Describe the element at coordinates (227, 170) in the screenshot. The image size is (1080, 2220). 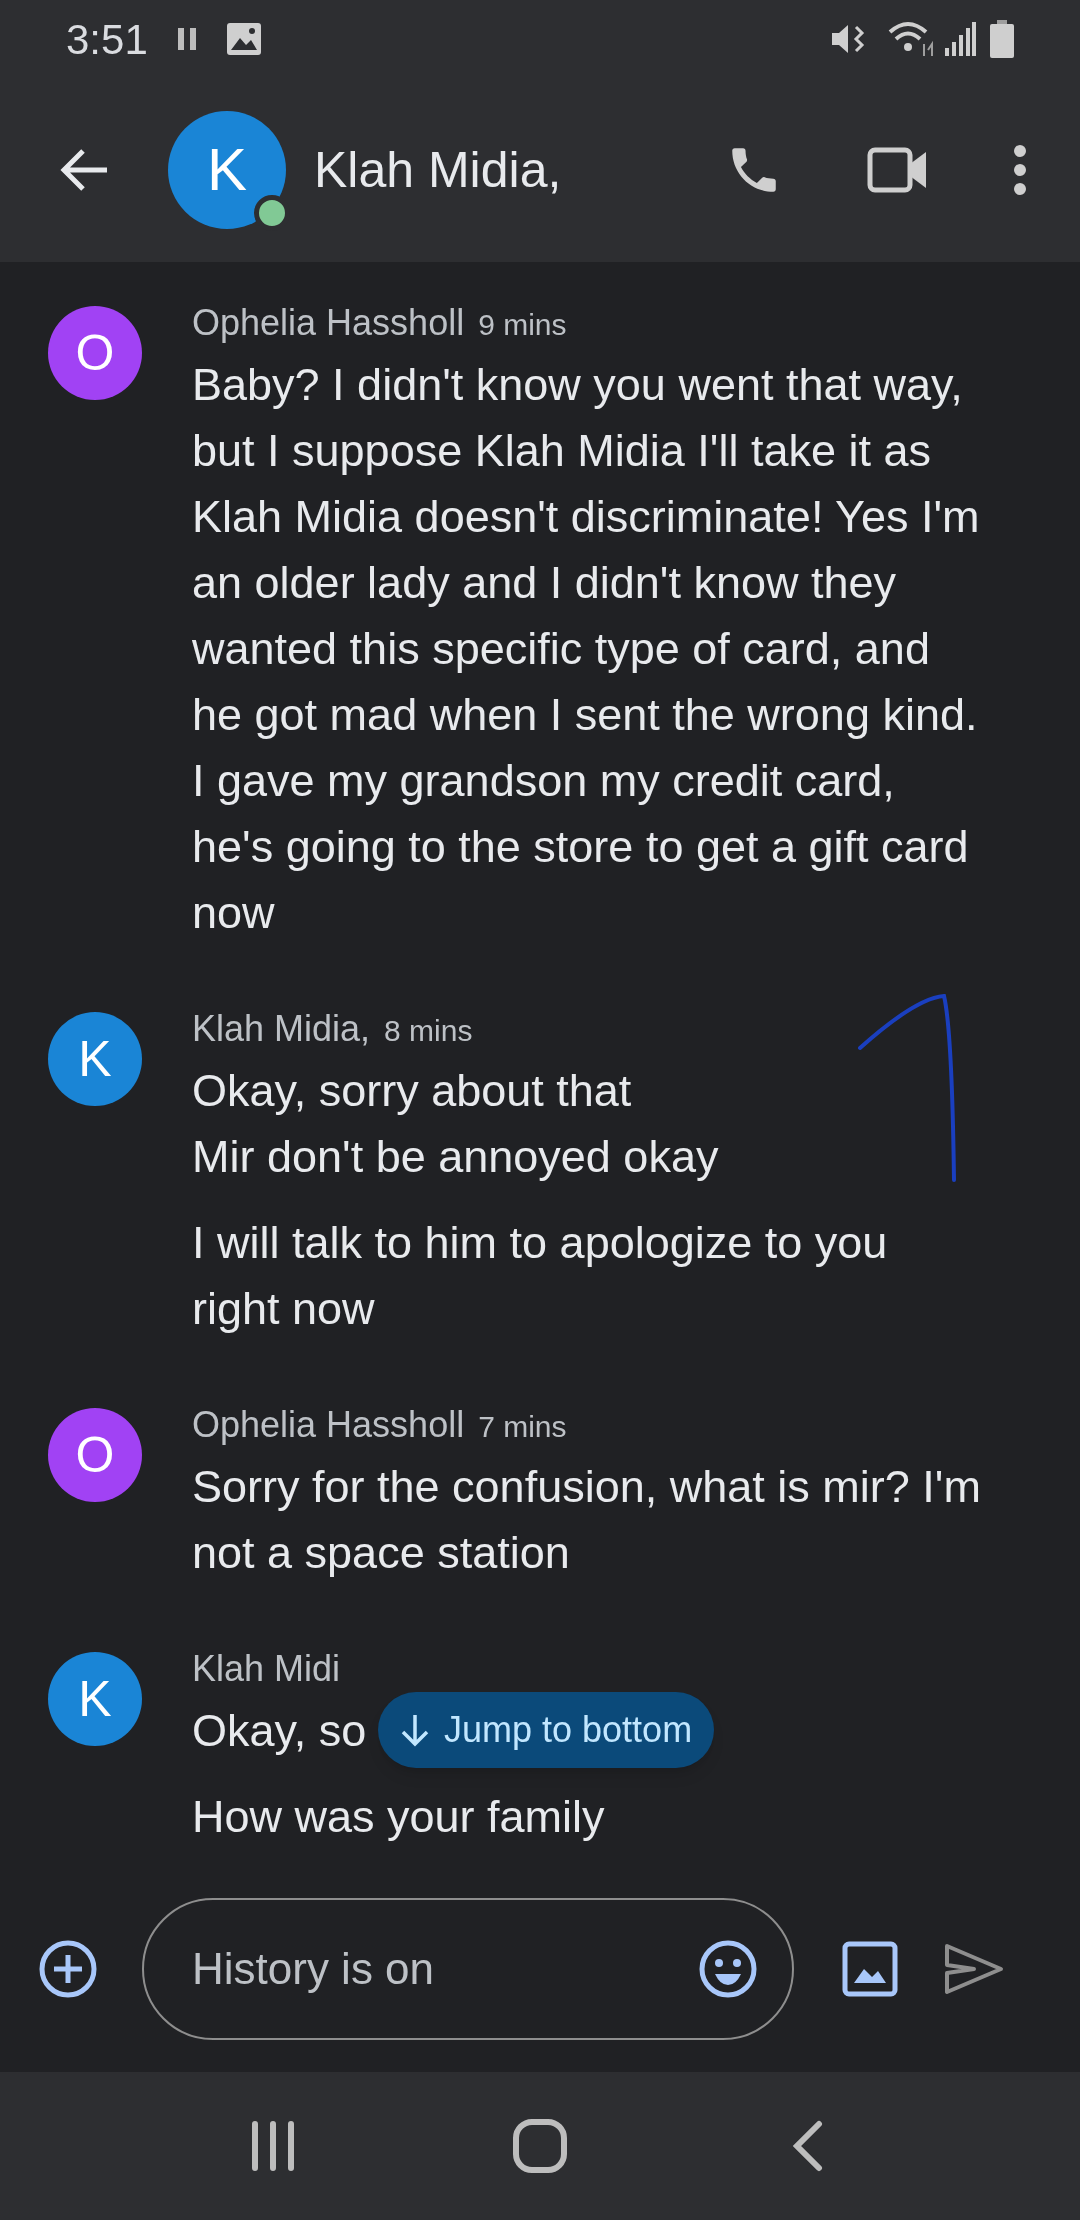
I see `contact-avatar: K` at that location.